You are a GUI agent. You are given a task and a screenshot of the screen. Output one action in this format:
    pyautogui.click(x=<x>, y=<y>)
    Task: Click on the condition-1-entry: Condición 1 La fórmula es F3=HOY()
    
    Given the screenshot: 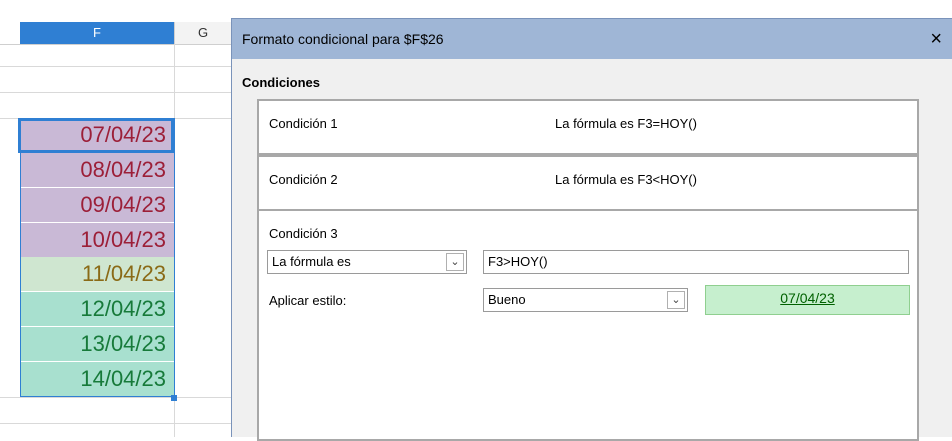 What is the action you would take?
    pyautogui.click(x=588, y=127)
    